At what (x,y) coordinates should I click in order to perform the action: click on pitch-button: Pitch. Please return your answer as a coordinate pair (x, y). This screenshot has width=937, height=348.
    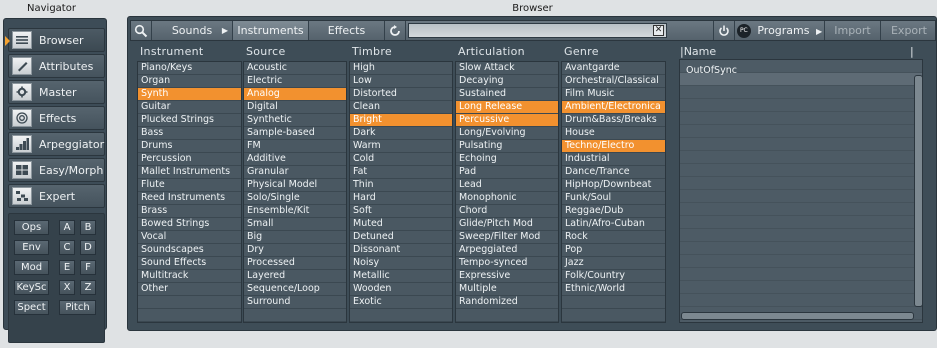
    Looking at the image, I should click on (77, 307).